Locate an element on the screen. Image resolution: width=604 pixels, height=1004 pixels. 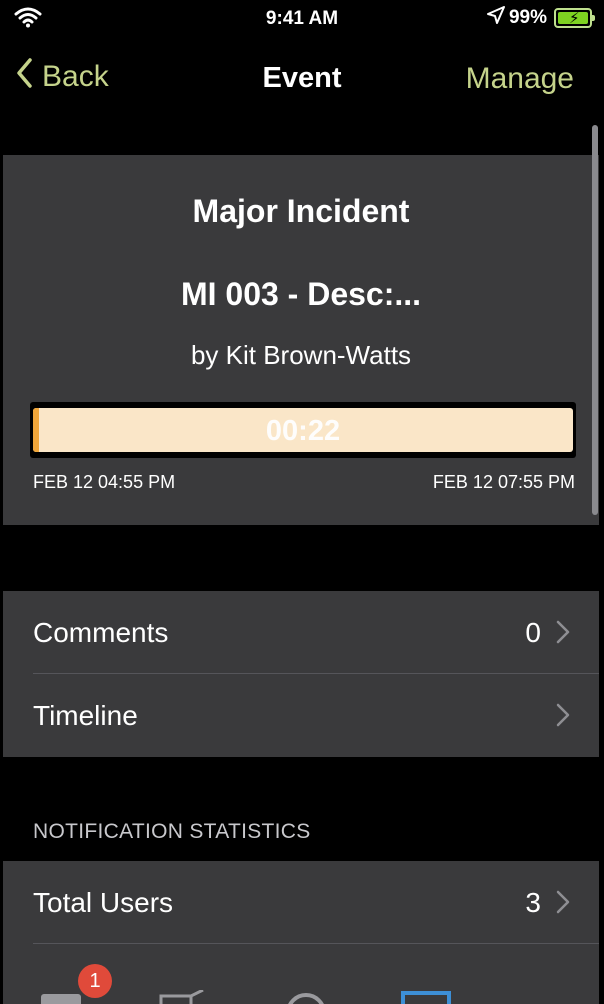
navigation-bar: Back Event Manage is located at coordinates (302, 80).